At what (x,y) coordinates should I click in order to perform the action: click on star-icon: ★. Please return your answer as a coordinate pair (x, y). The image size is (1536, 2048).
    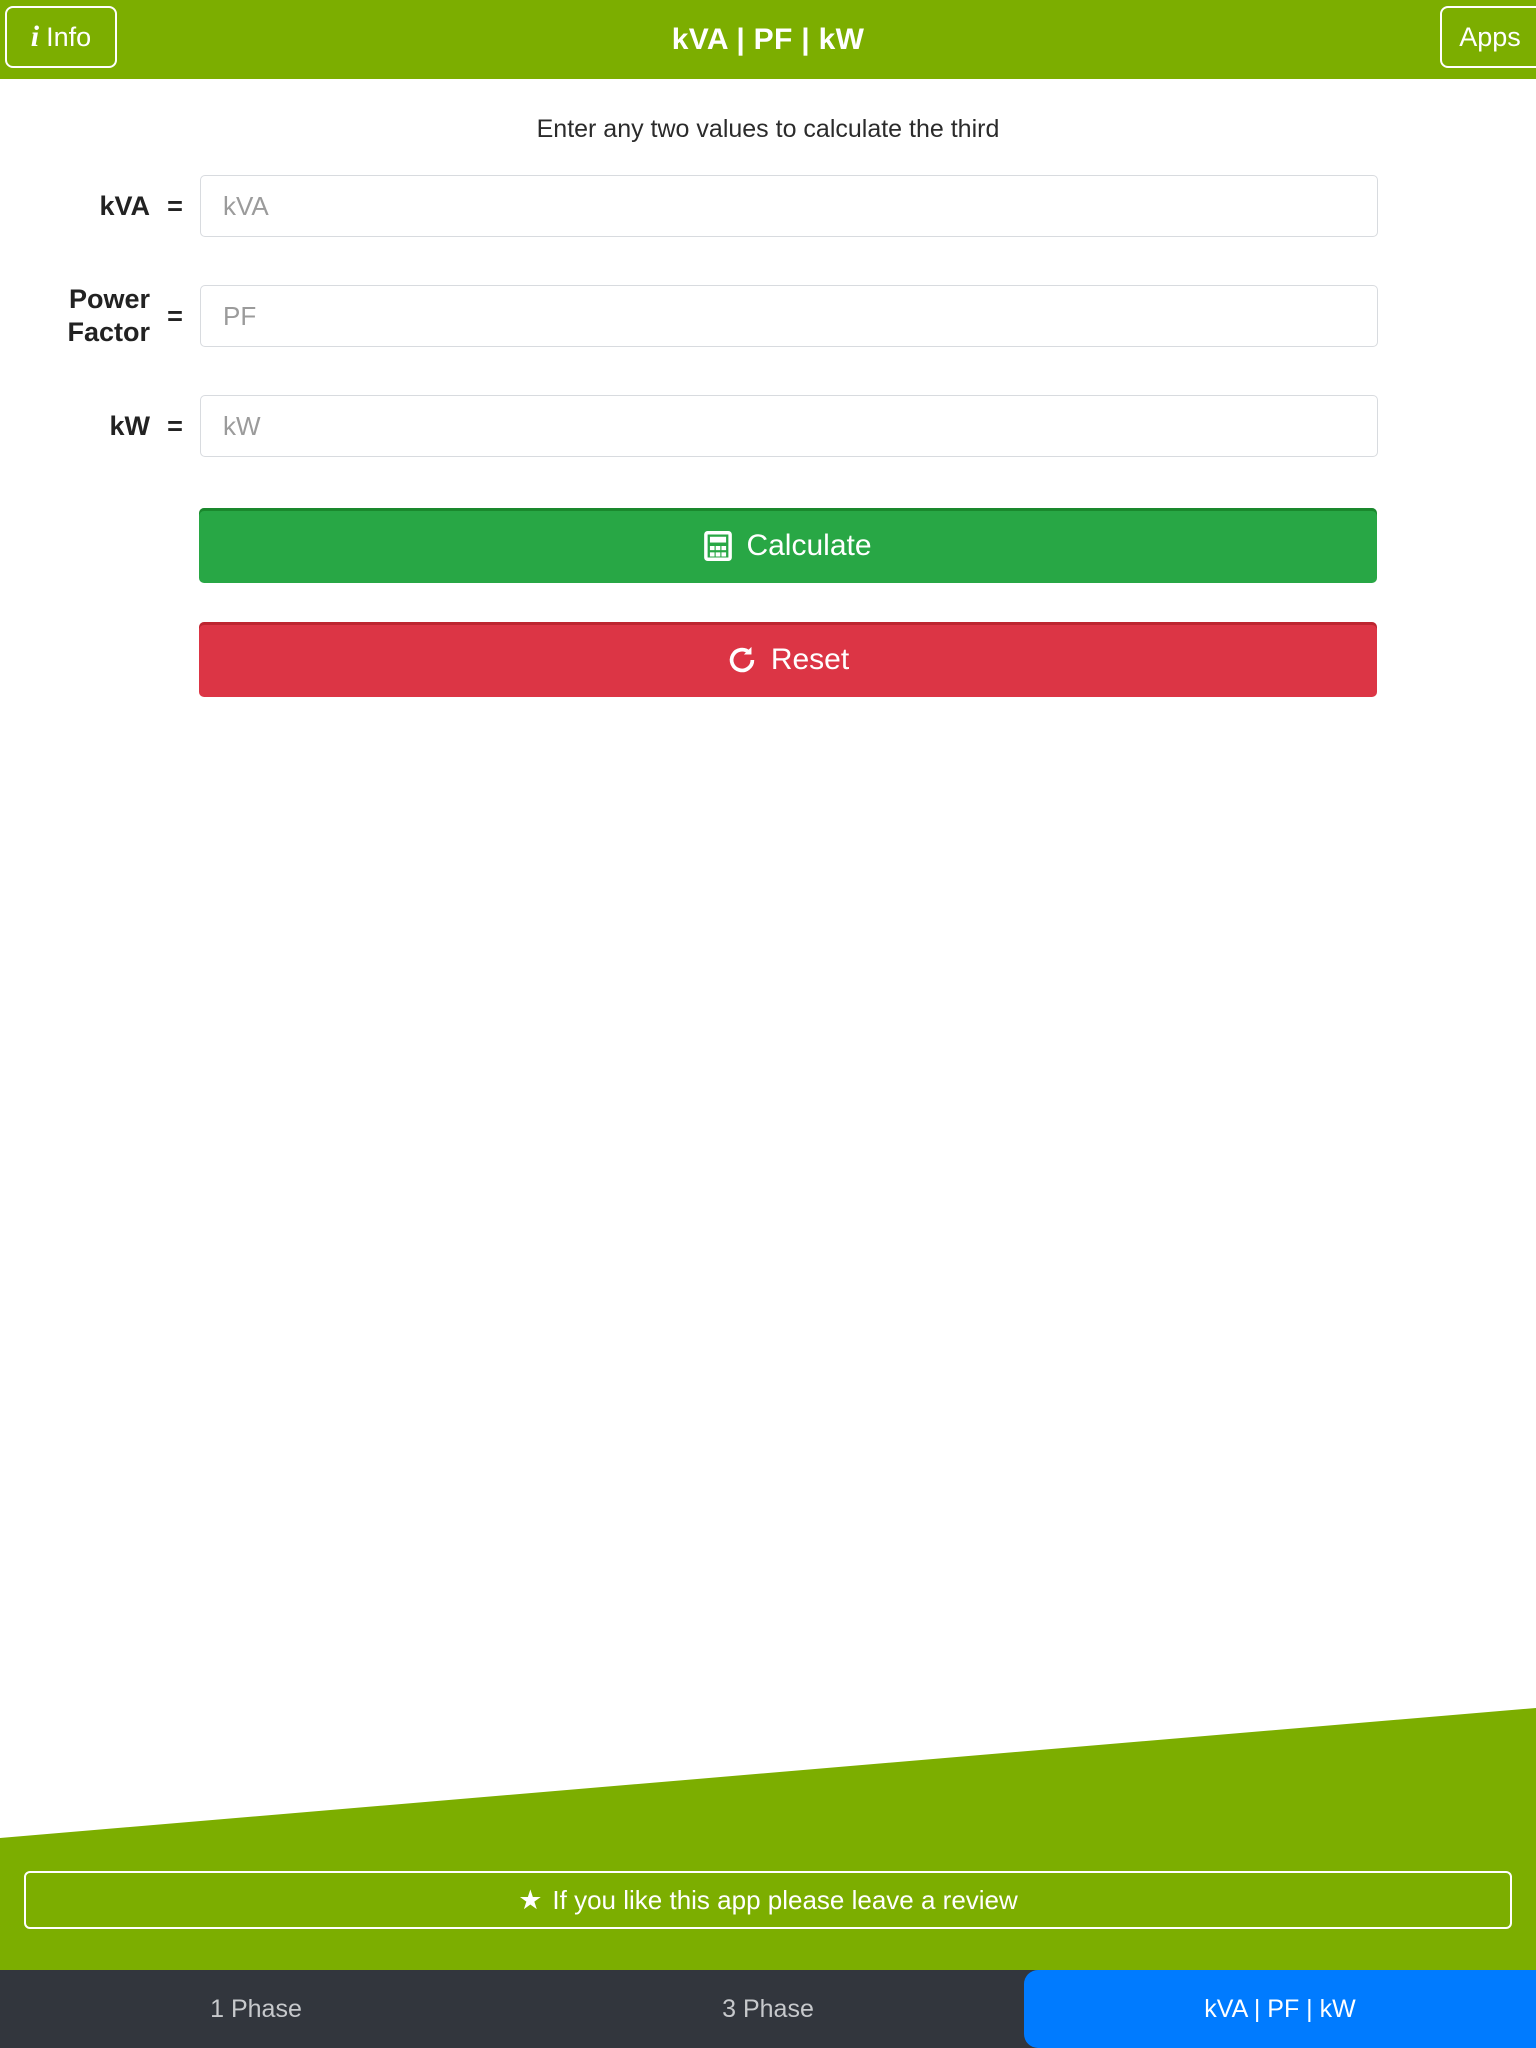
    Looking at the image, I should click on (530, 1899).